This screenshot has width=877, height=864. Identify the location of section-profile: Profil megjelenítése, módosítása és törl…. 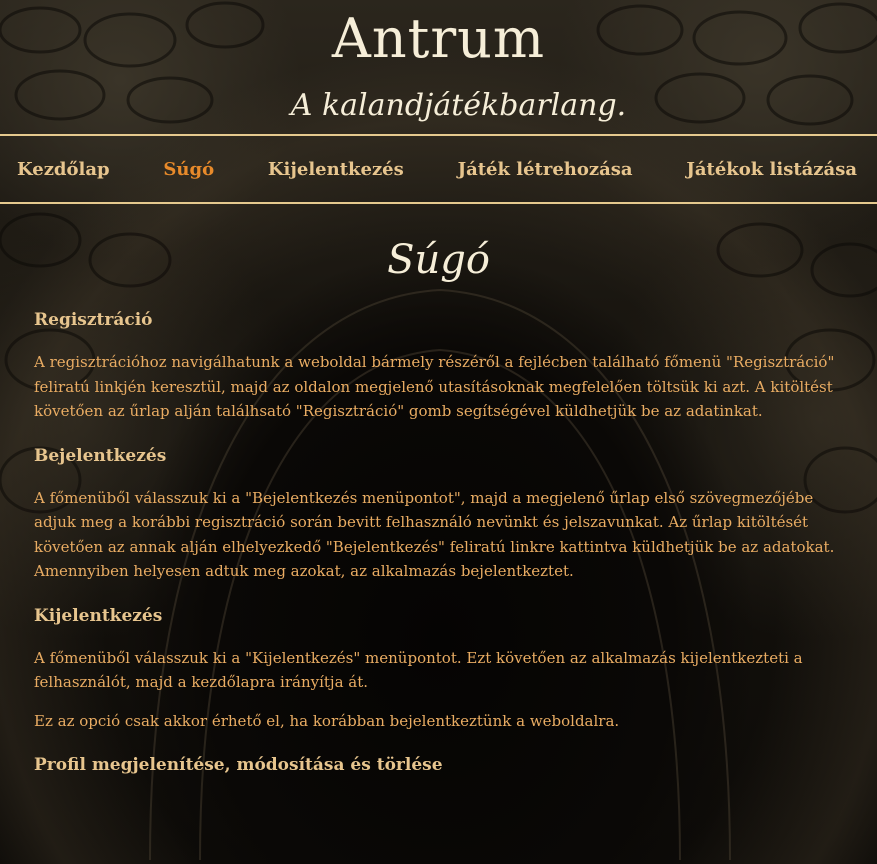
(438, 765).